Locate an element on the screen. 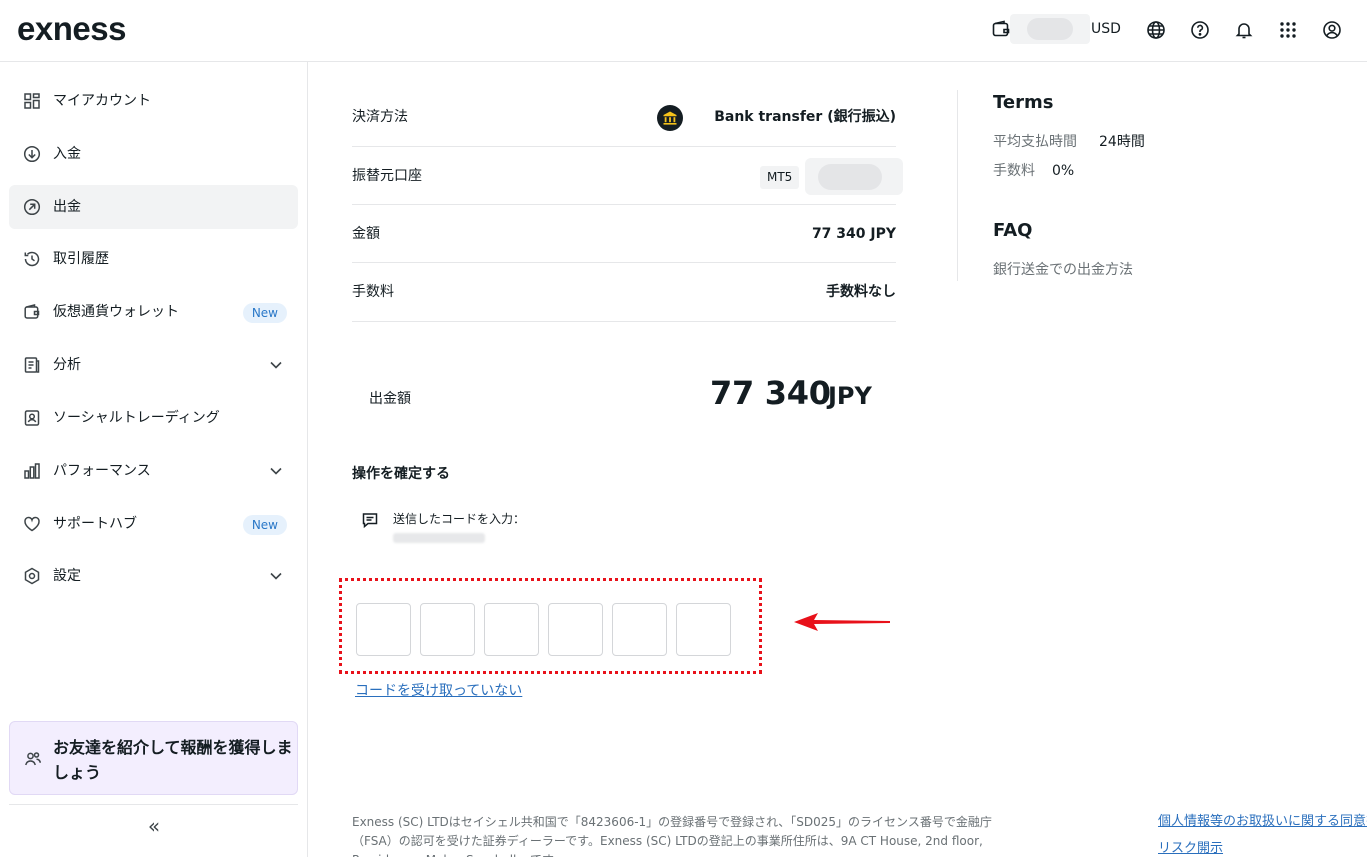 The width and height of the screenshot is (1367, 857). heart-icon is located at coordinates (32, 524).